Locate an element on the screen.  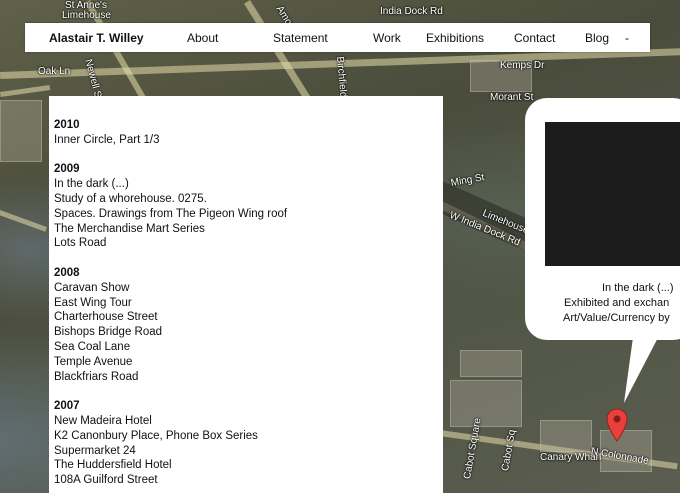
map-label: Limehouse is located at coordinates (86, 15).